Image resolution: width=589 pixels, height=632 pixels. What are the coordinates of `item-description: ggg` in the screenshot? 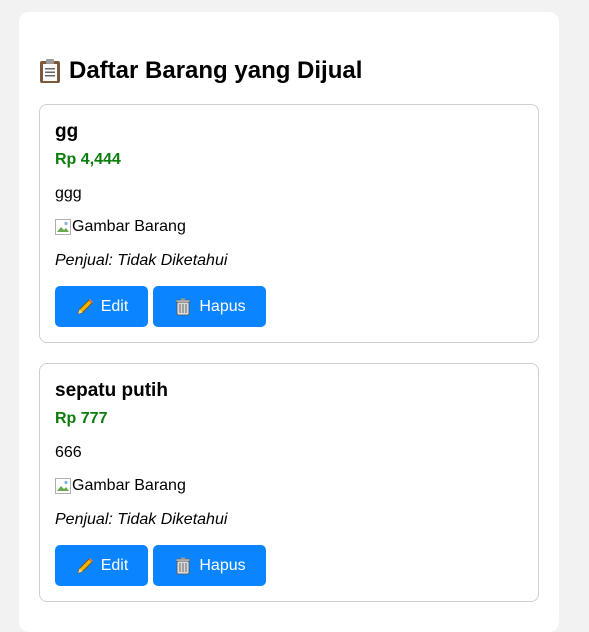 It's located at (68, 193).